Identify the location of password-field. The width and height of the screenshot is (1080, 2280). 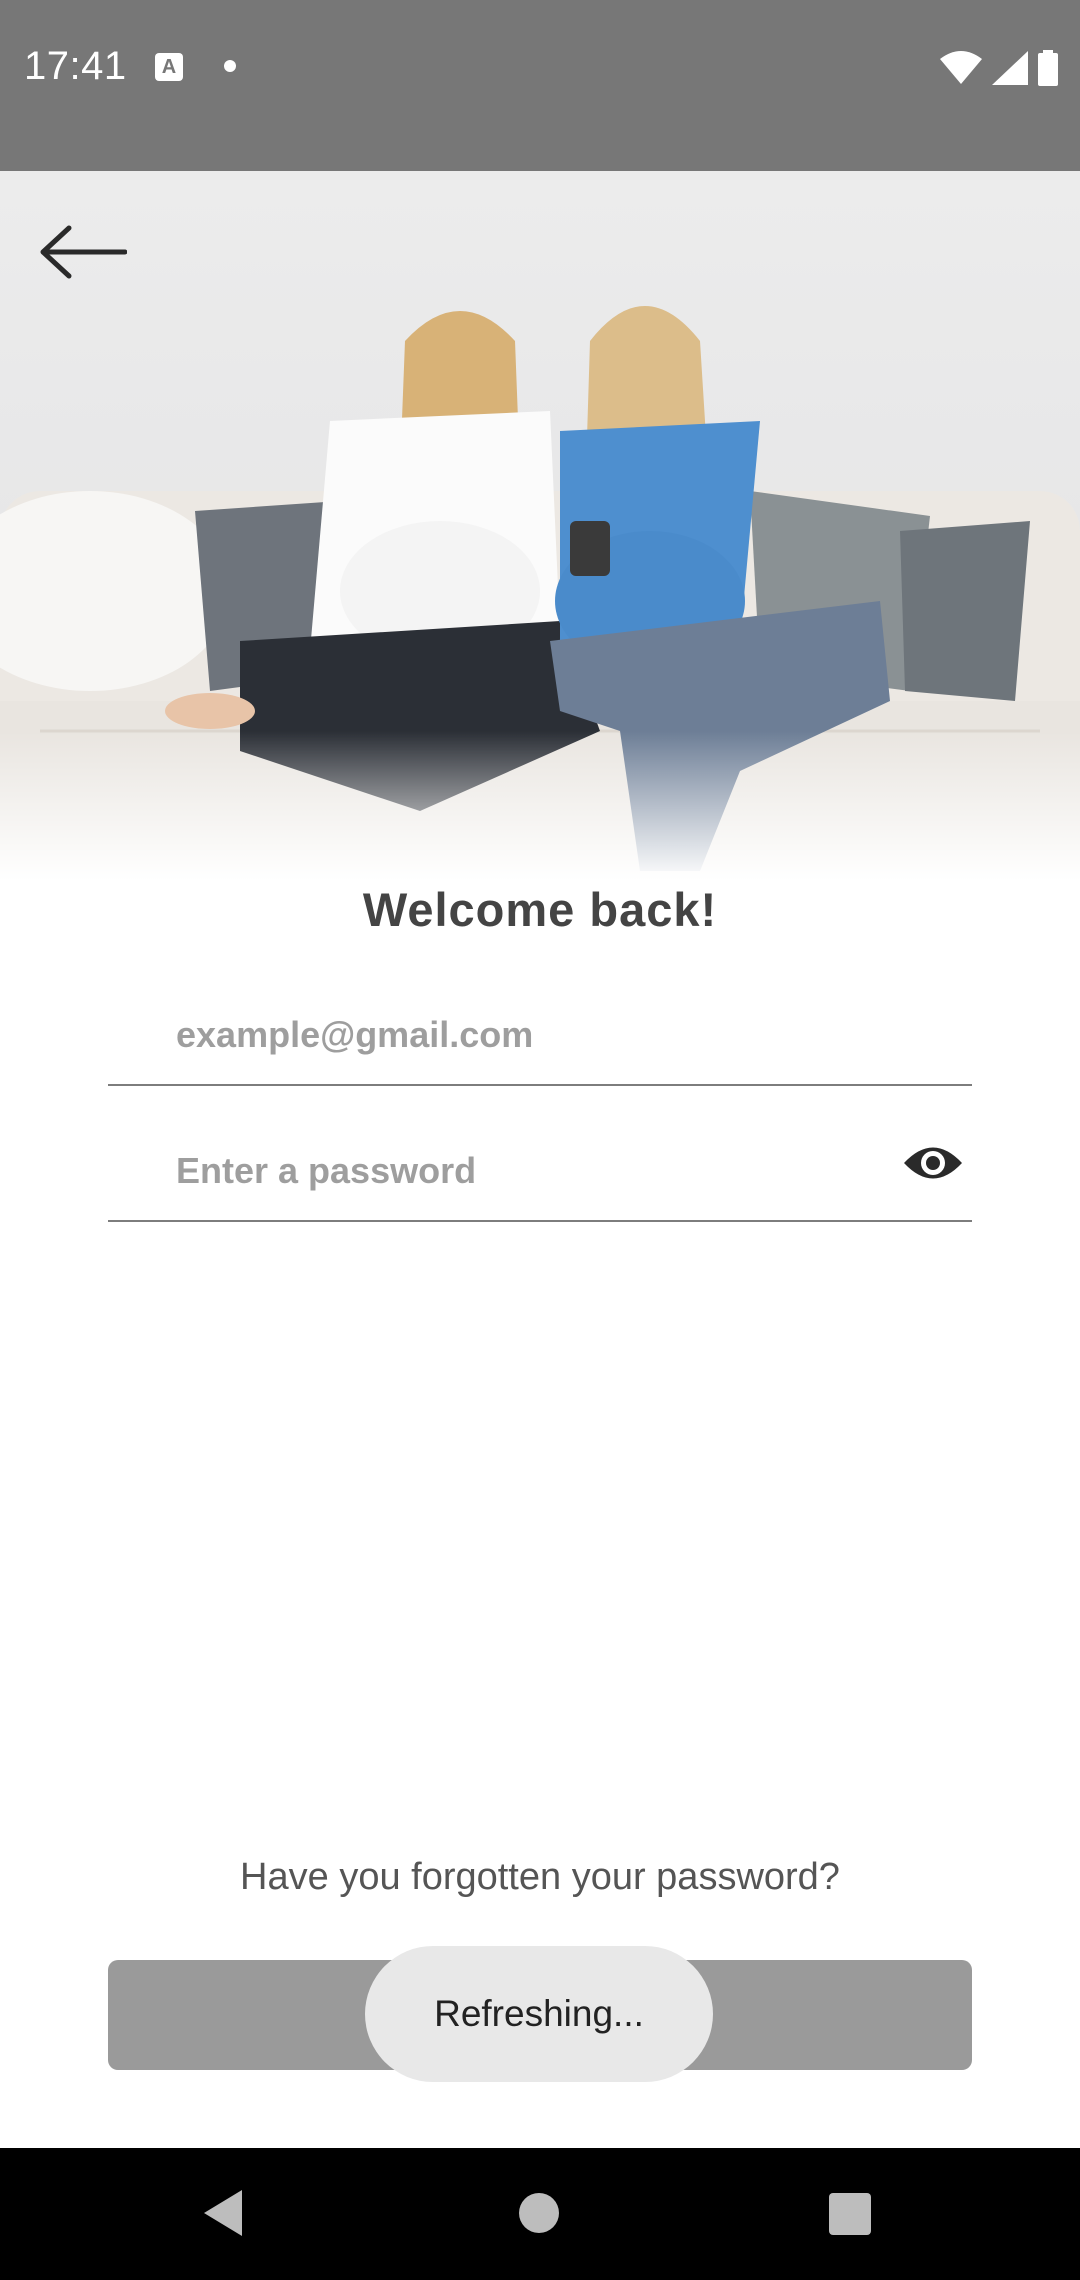
(526, 1171).